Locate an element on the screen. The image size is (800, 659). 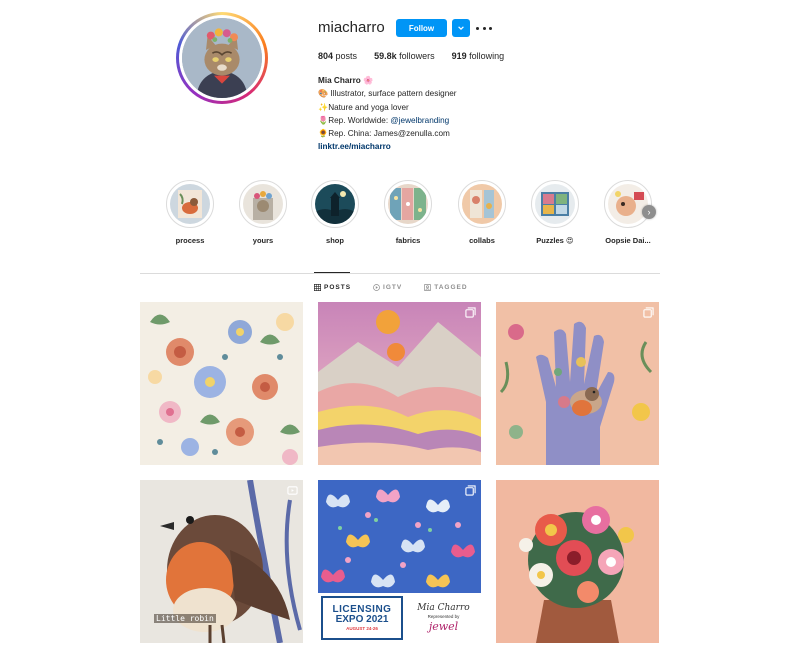
highlight-label: yours is located at coordinates (263, 240).